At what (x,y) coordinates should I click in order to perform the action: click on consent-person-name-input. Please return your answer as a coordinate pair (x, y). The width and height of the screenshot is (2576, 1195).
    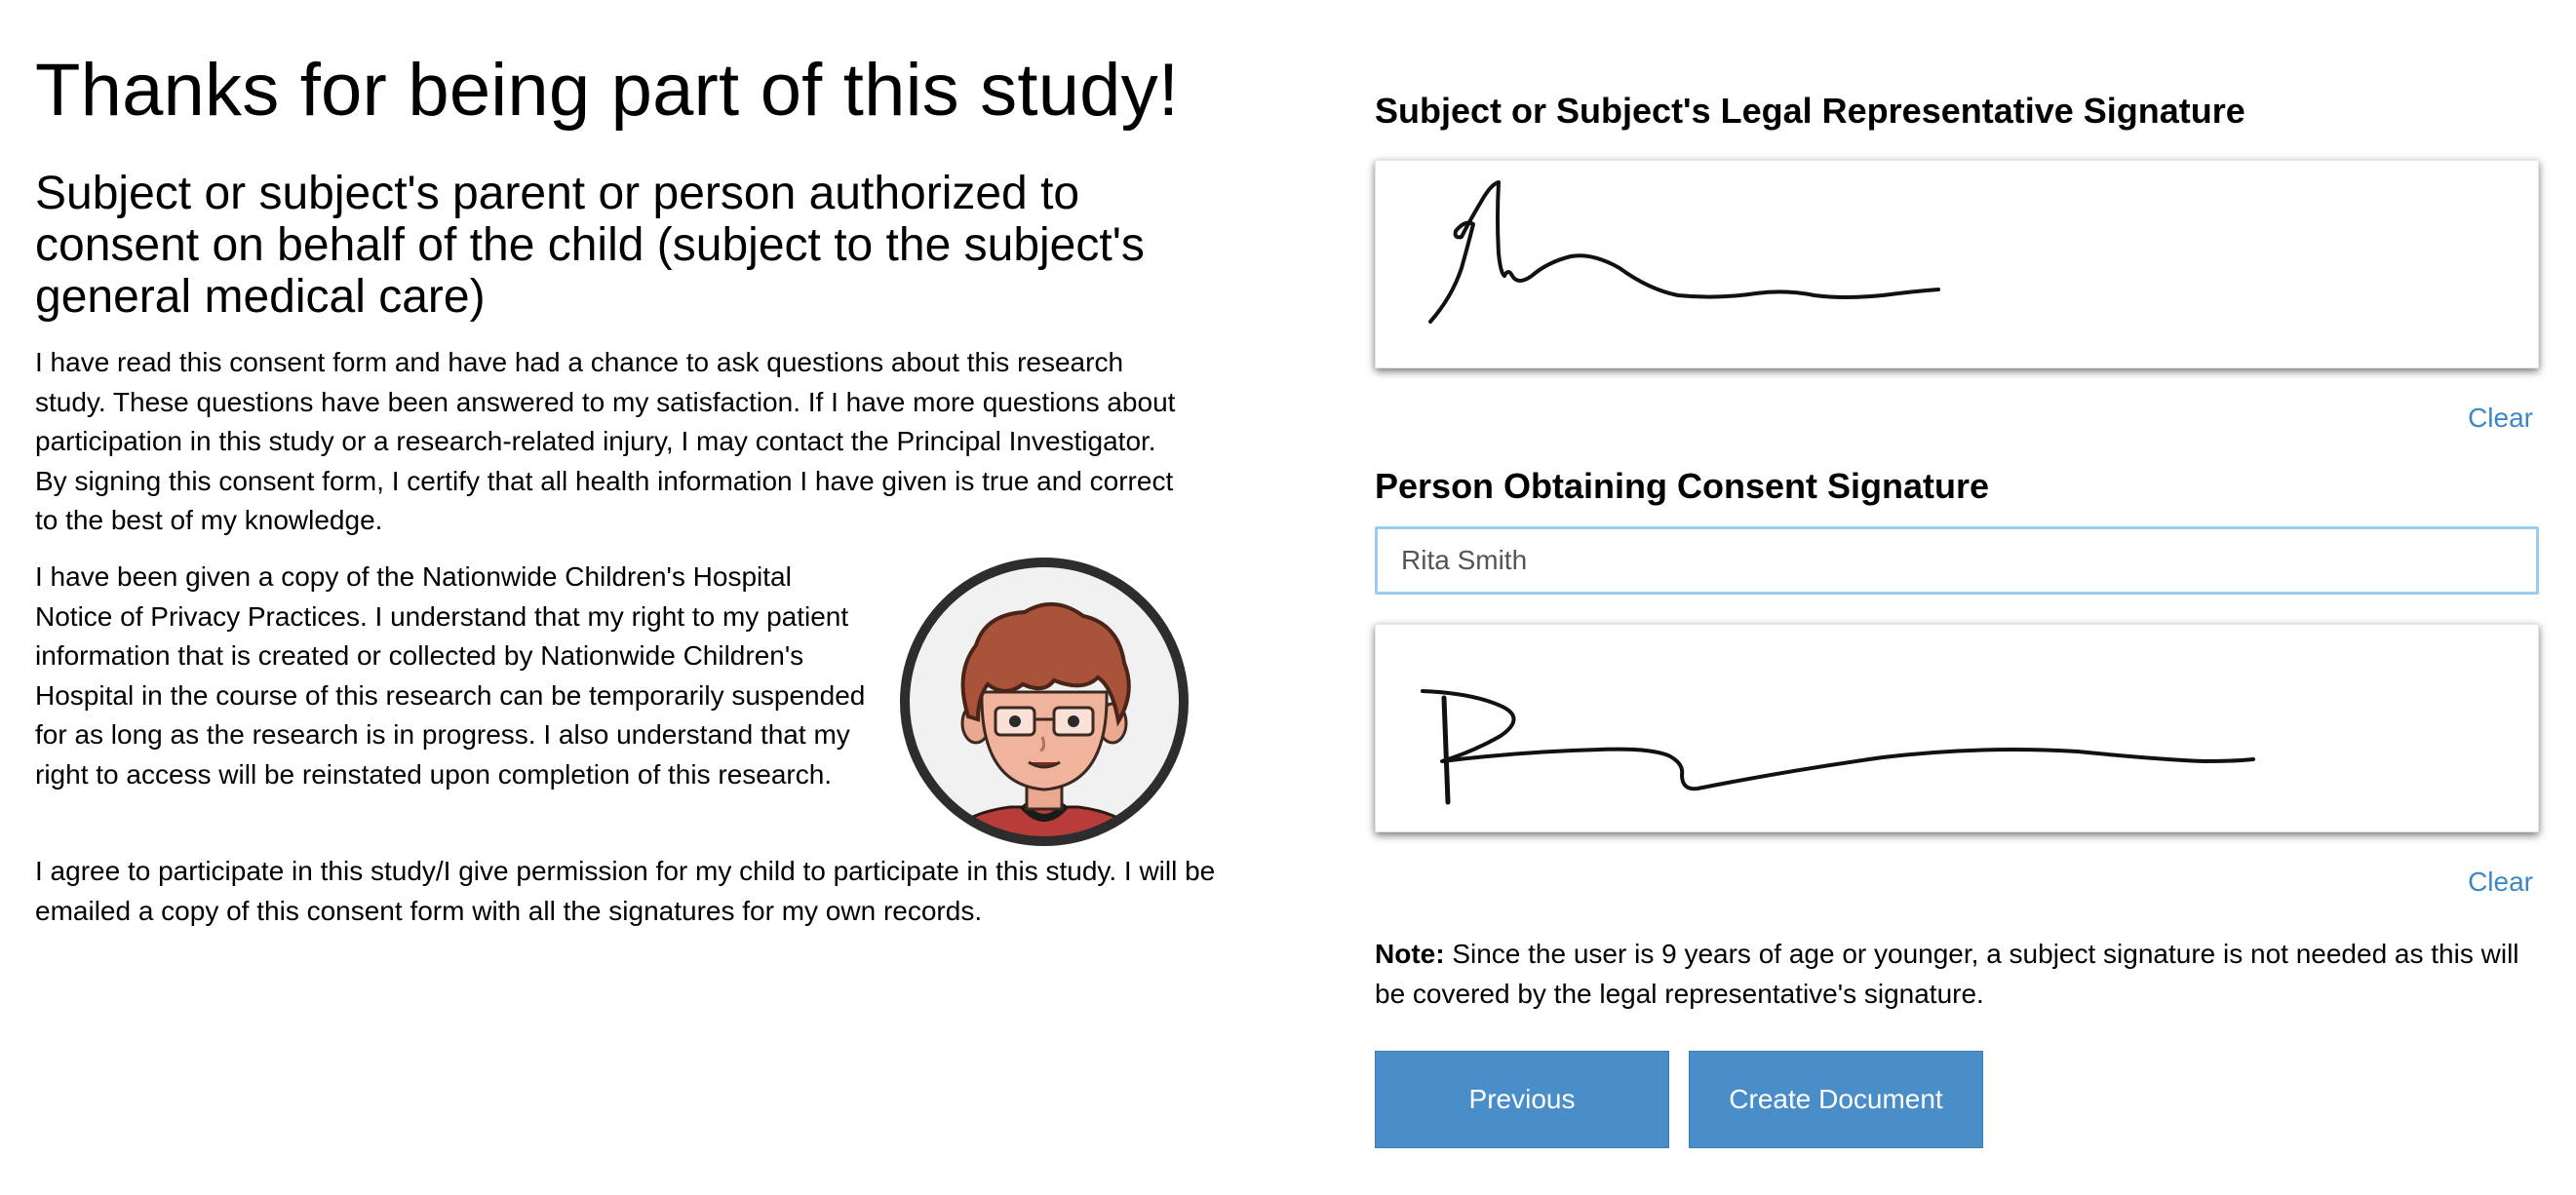
    Looking at the image, I should click on (1957, 560).